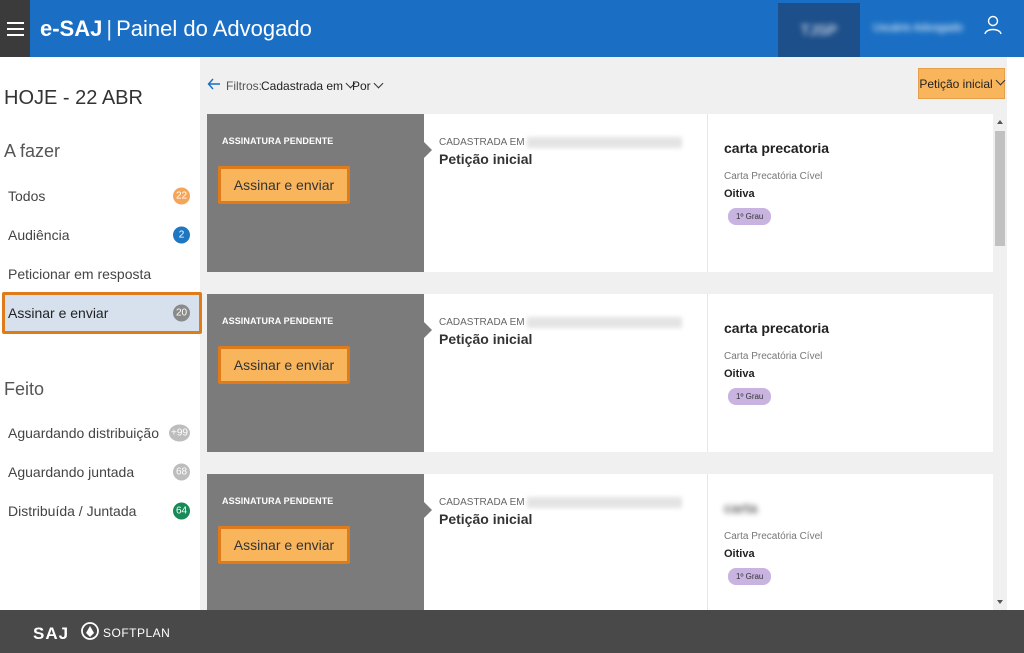 This screenshot has width=1024, height=653. What do you see at coordinates (181, 313) in the screenshot?
I see `count-badge: 20` at bounding box center [181, 313].